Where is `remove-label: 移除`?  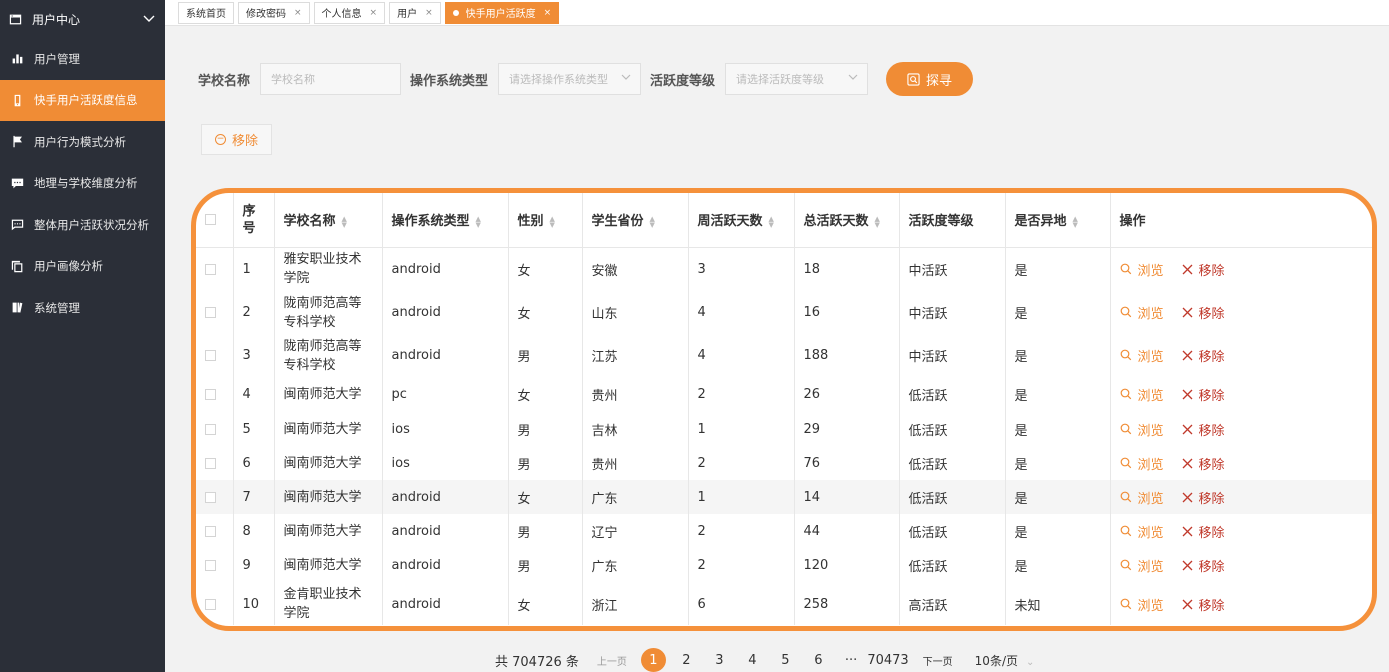 remove-label: 移除 is located at coordinates (1211, 357).